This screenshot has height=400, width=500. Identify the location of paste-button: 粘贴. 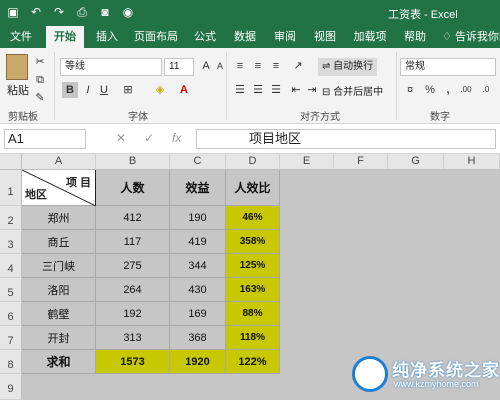
(18, 90).